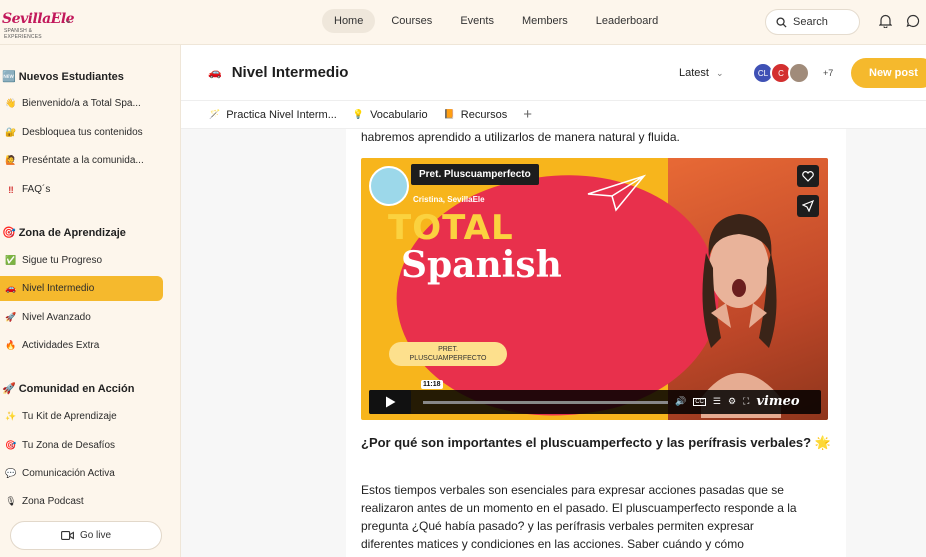 The image size is (926, 557). What do you see at coordinates (449, 114) in the screenshot?
I see `book-icon: 📙` at bounding box center [449, 114].